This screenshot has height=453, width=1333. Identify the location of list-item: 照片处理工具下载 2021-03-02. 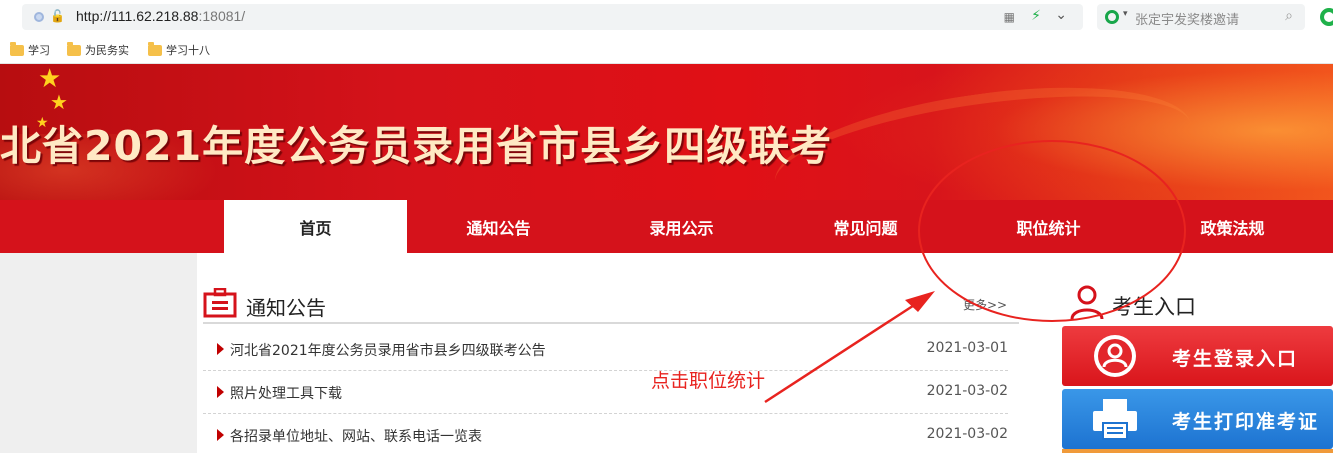
(605, 392).